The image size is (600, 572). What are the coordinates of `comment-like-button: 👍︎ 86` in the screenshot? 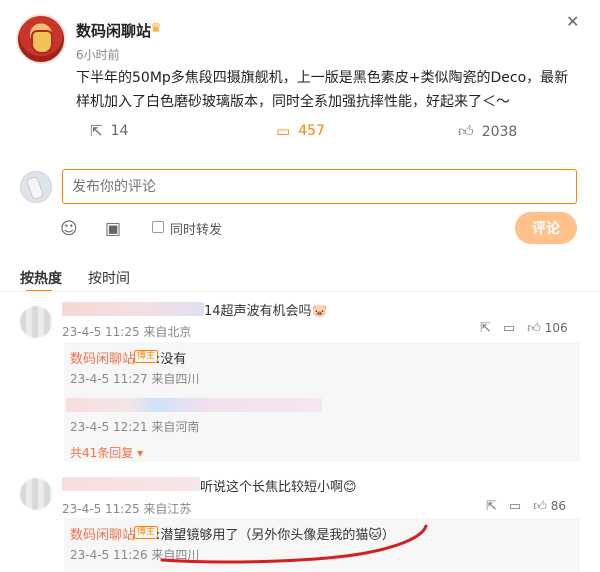 It's located at (549, 506).